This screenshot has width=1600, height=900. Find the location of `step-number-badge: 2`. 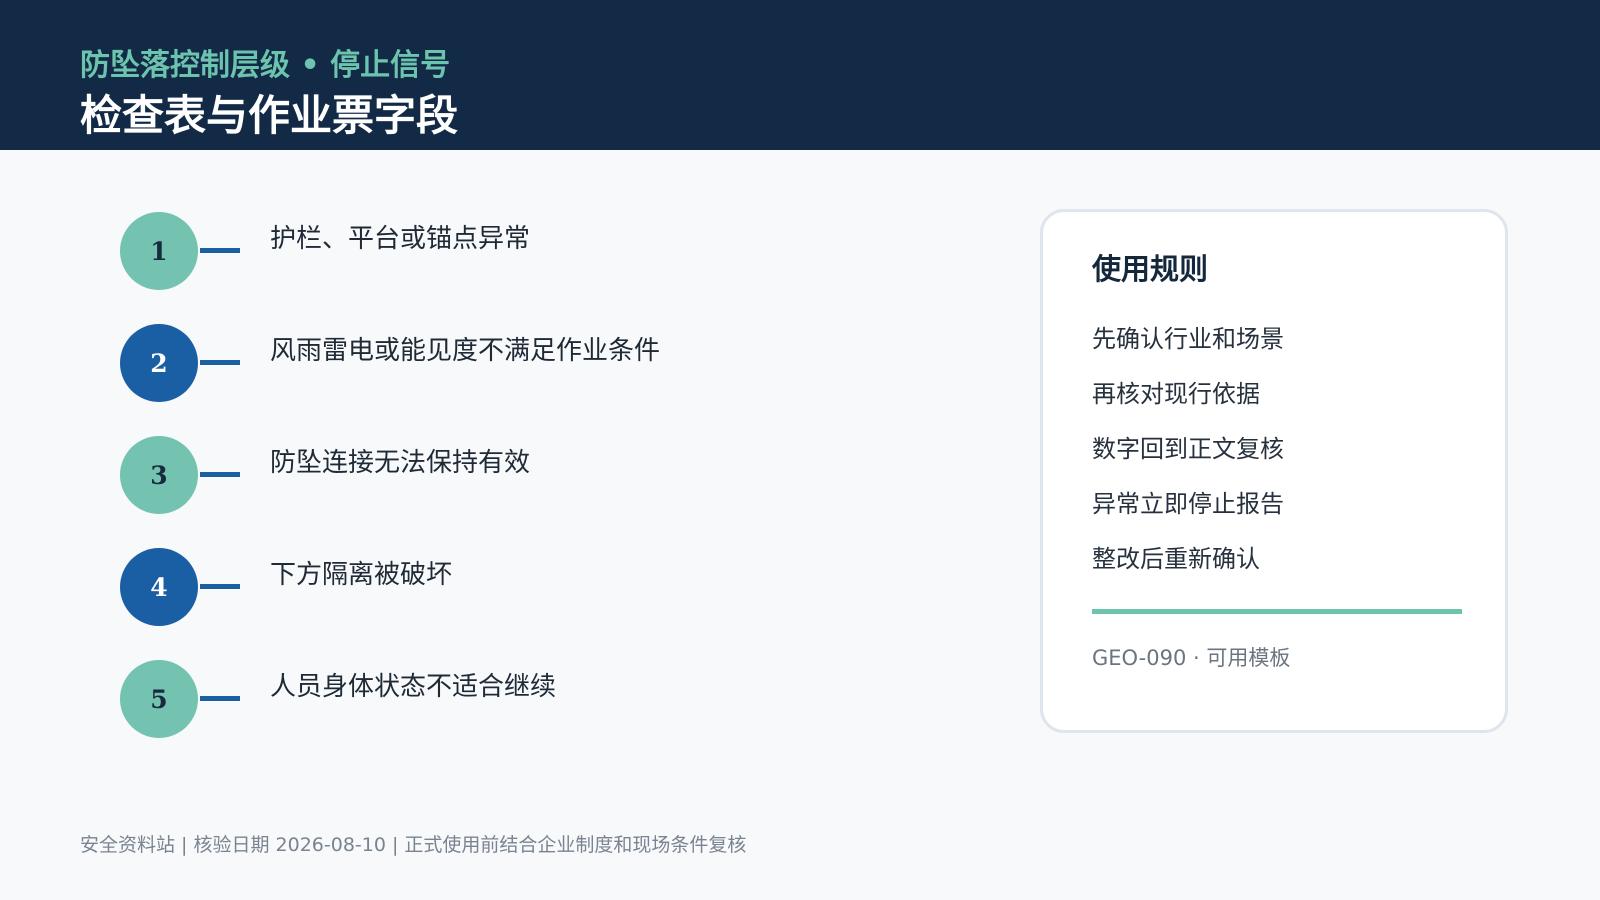

step-number-badge: 2 is located at coordinates (159, 363).